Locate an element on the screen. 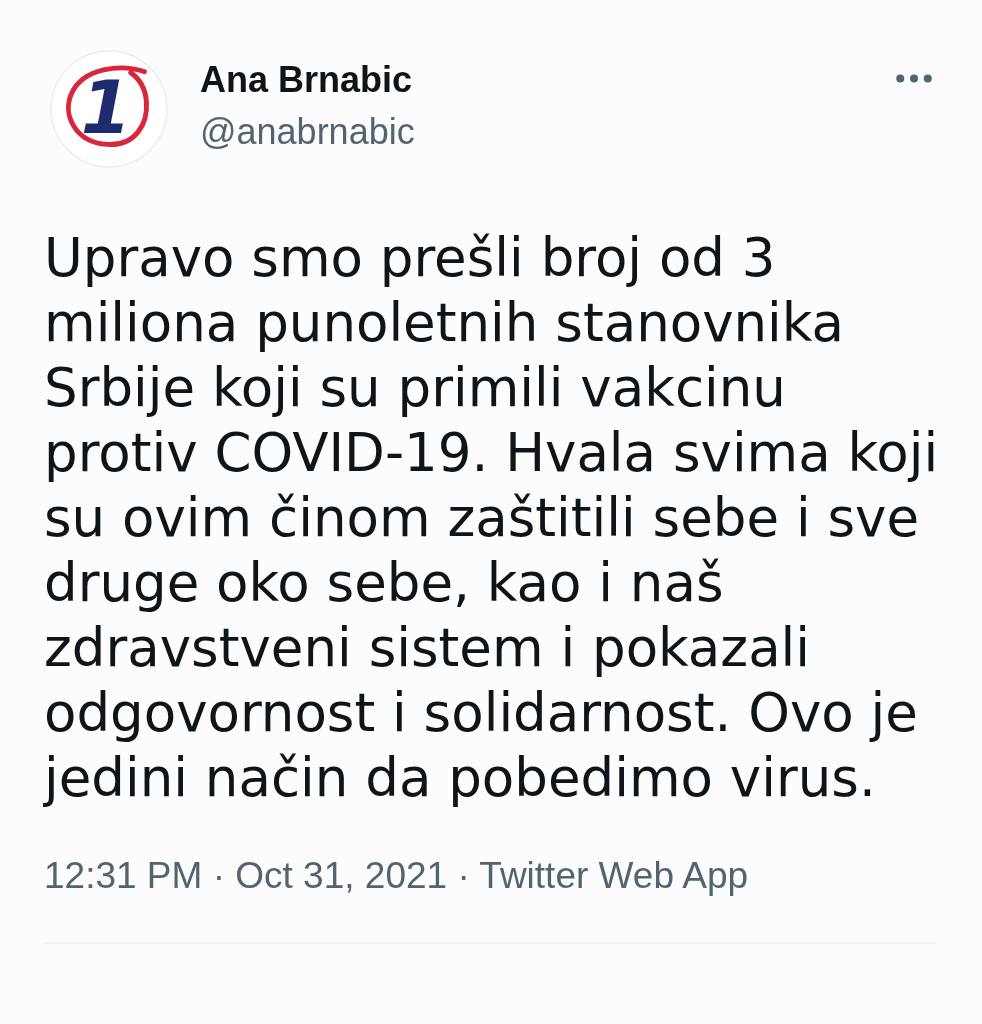 The height and width of the screenshot is (1024, 982). profile-logo: 1 is located at coordinates (109, 109).